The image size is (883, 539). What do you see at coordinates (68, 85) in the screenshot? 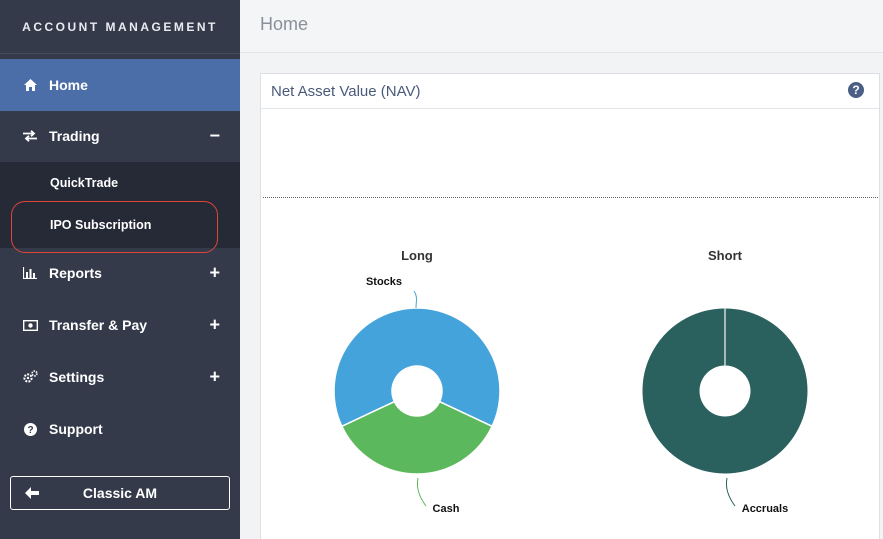
I see `sidebar-item-label: Home` at bounding box center [68, 85].